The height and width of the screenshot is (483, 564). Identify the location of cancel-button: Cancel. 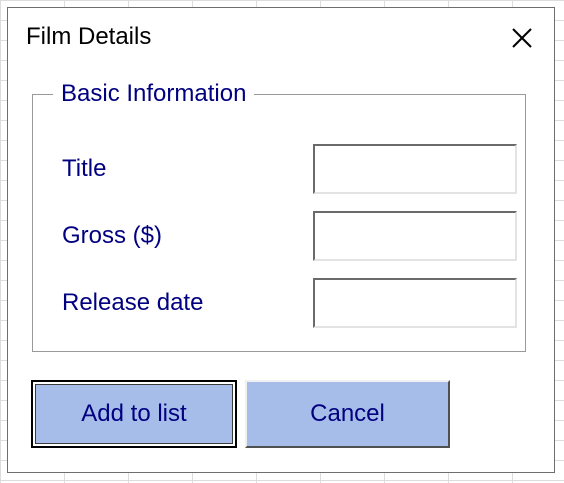
(347, 414).